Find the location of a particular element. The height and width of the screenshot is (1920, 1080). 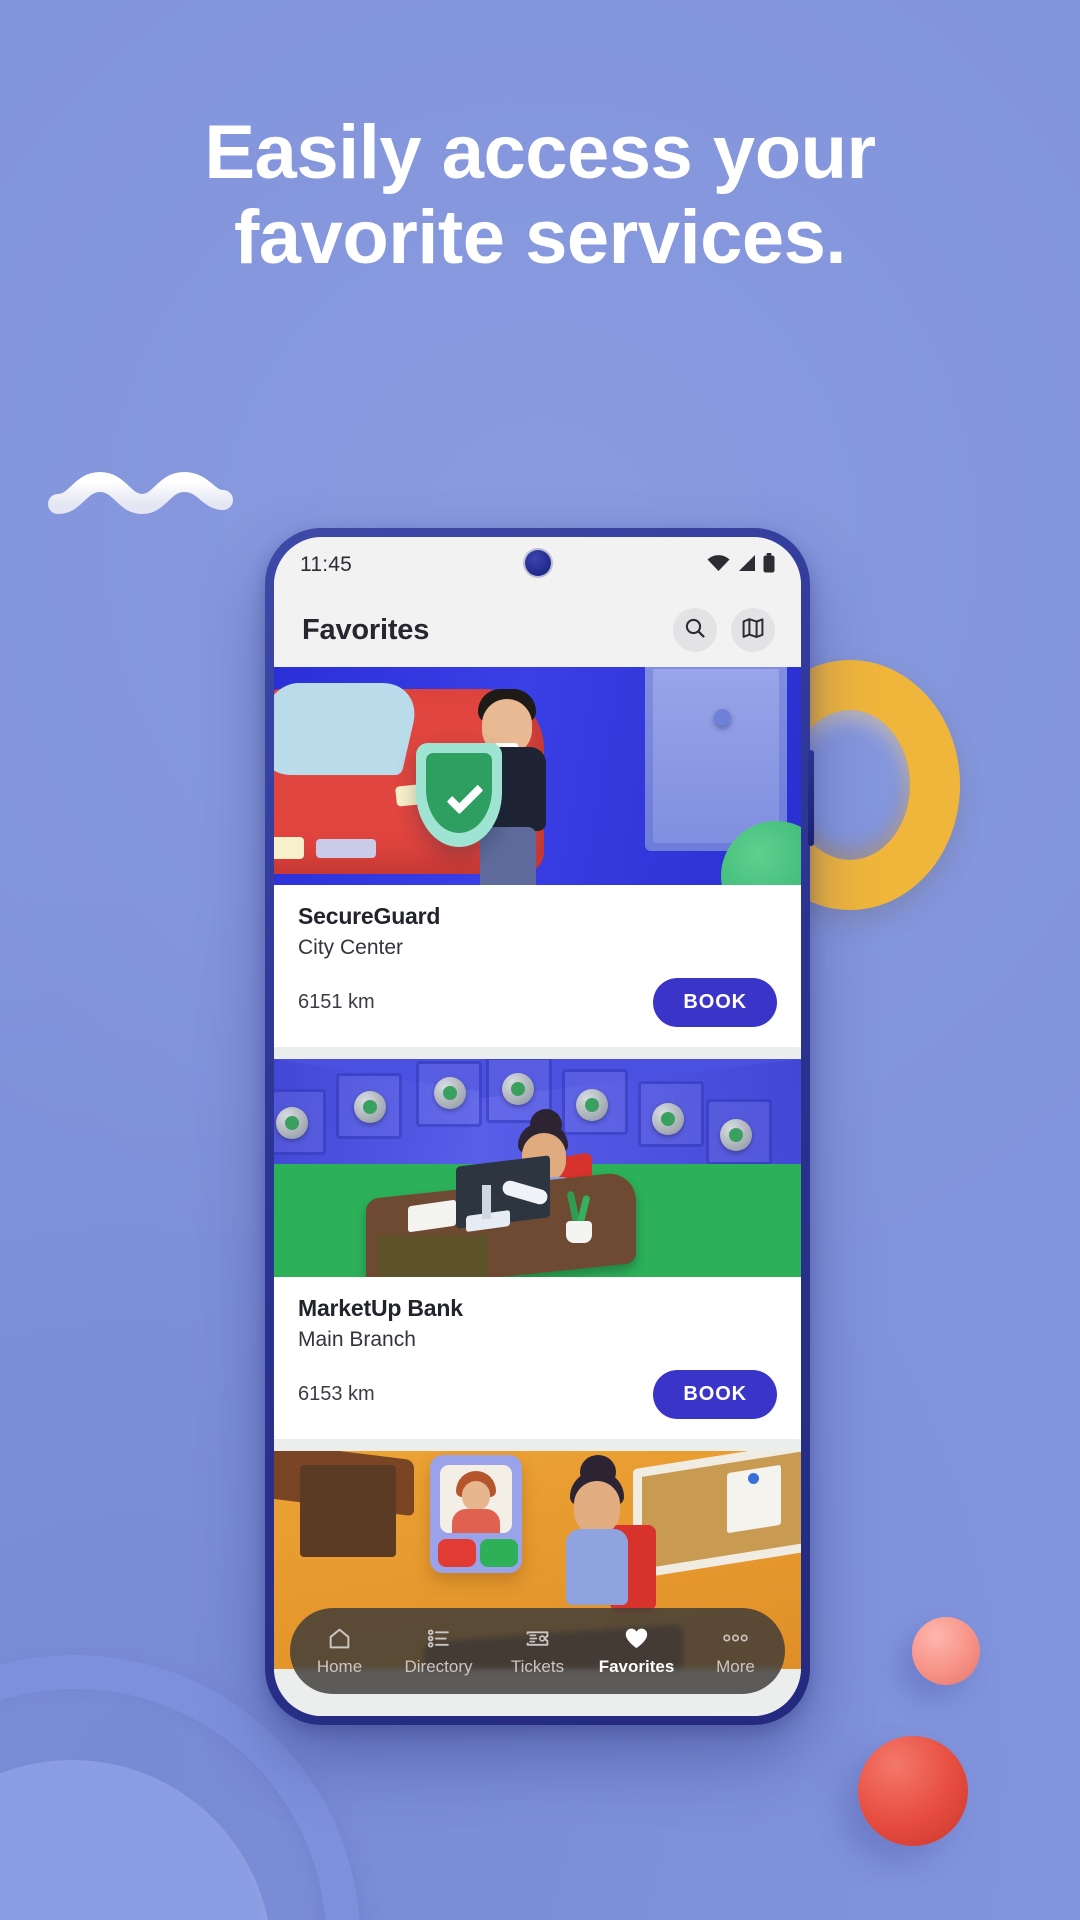

card-distance: 6151 km is located at coordinates (336, 1002).